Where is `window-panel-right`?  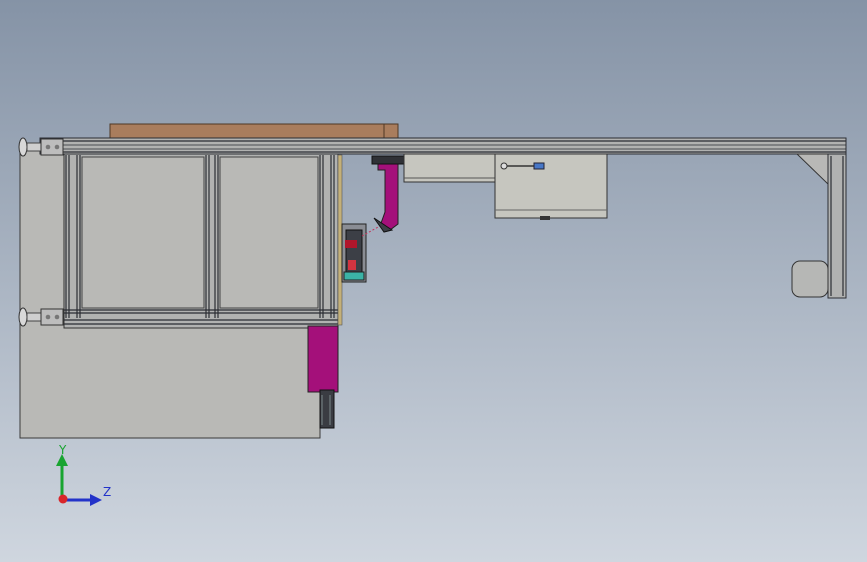 window-panel-right is located at coordinates (269, 232).